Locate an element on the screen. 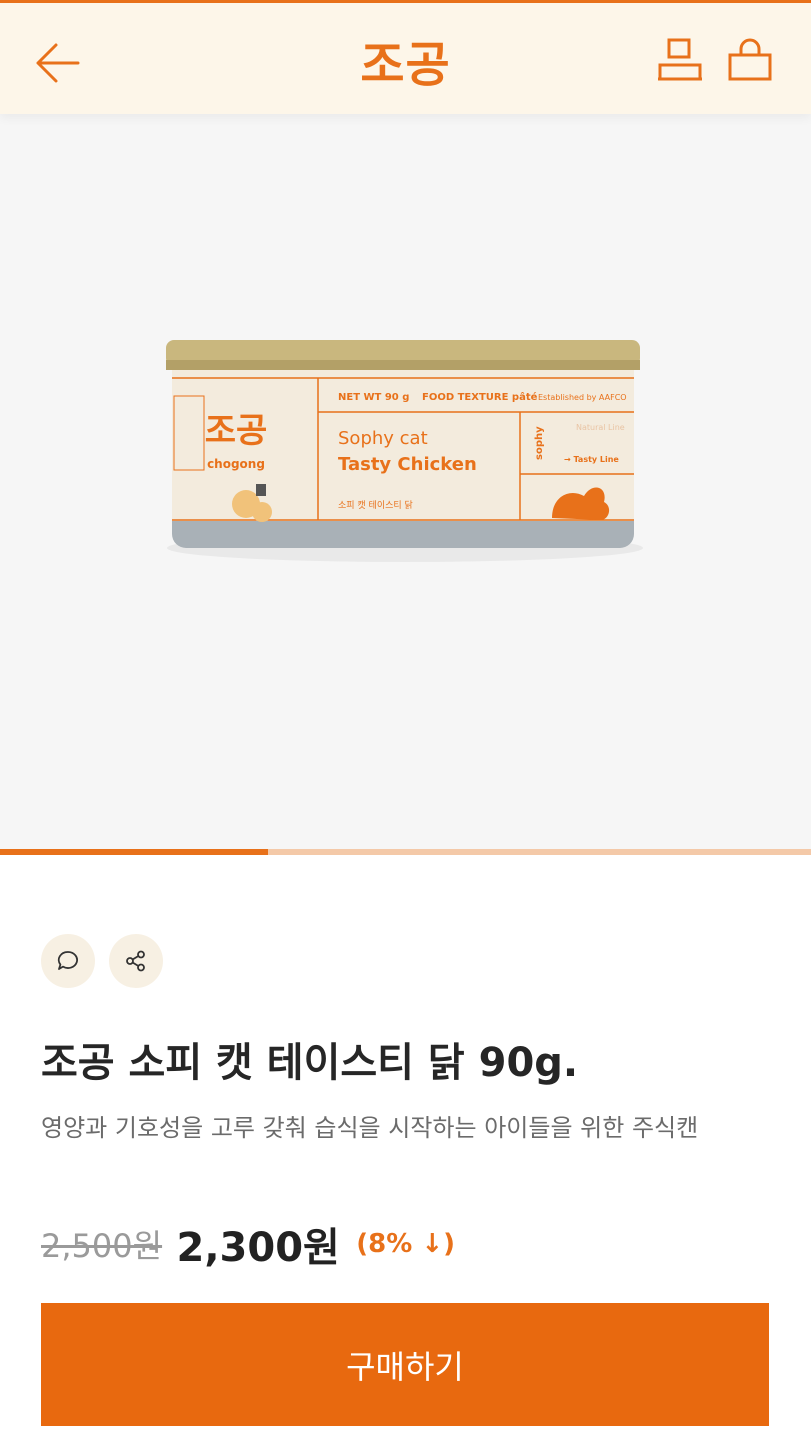  sale-price: 2,300원 is located at coordinates (258, 1248).